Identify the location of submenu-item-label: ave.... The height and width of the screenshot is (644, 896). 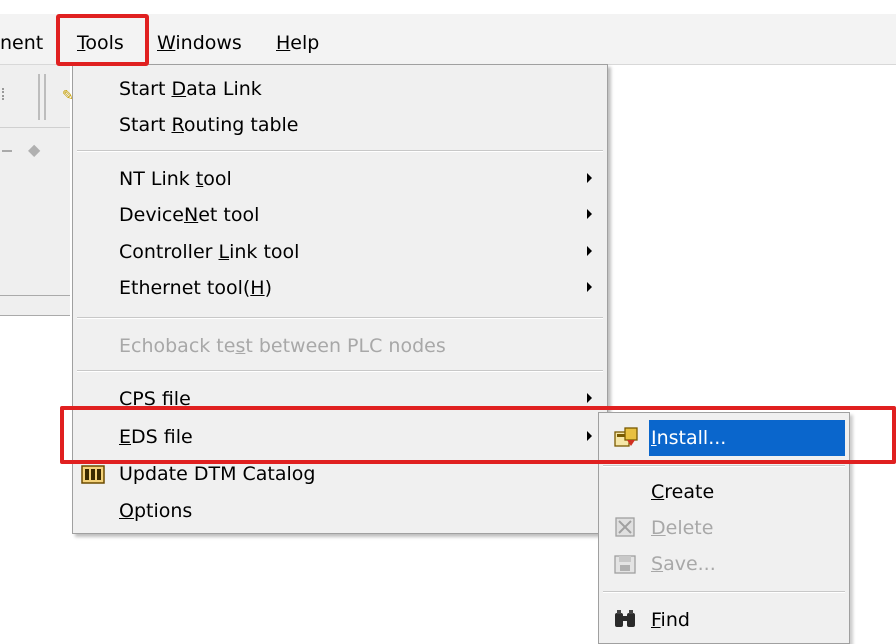
(689, 564).